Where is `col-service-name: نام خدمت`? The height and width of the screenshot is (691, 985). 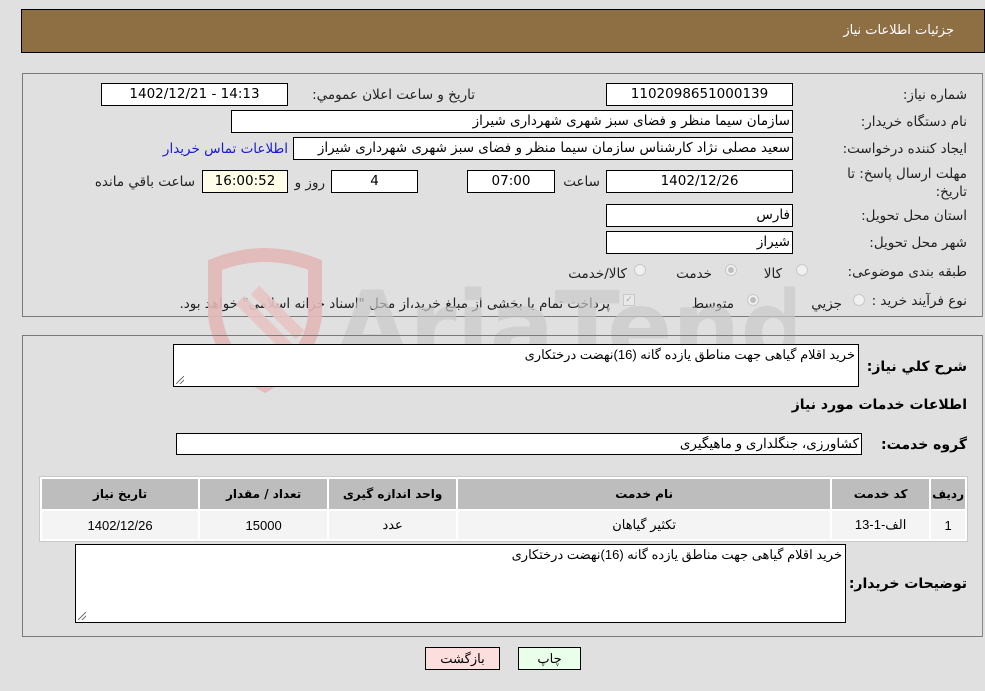
col-service-name: نام خدمت is located at coordinates (644, 494).